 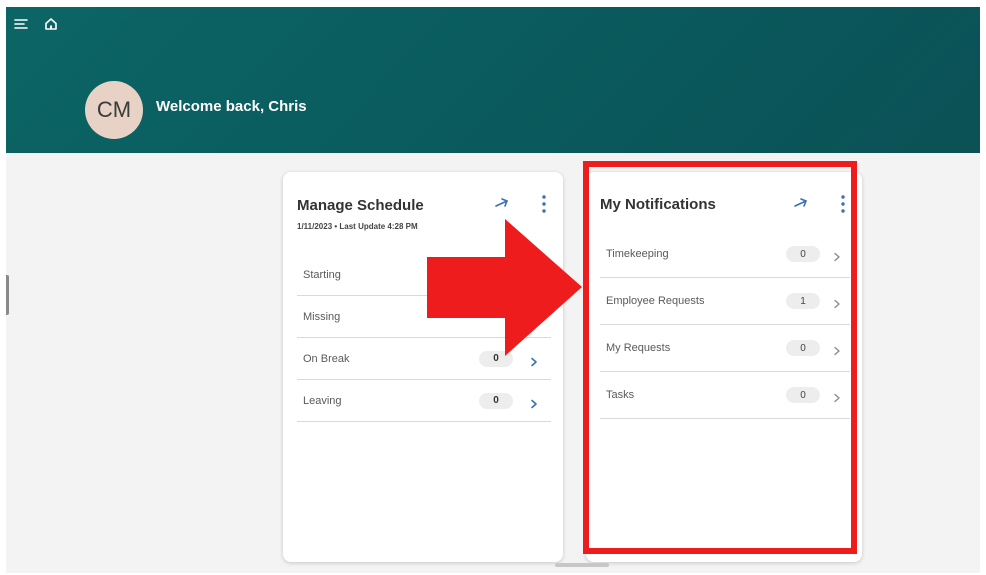 I want to click on list-item: Leaving 0, so click(x=424, y=401).